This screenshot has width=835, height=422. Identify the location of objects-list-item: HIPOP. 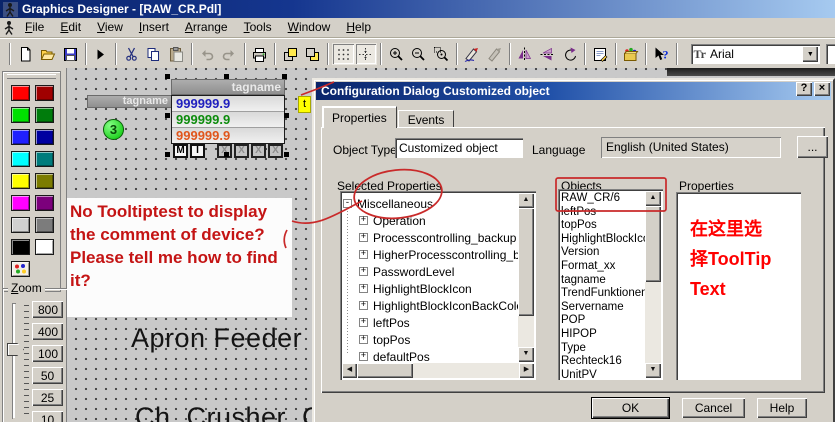
(603, 335).